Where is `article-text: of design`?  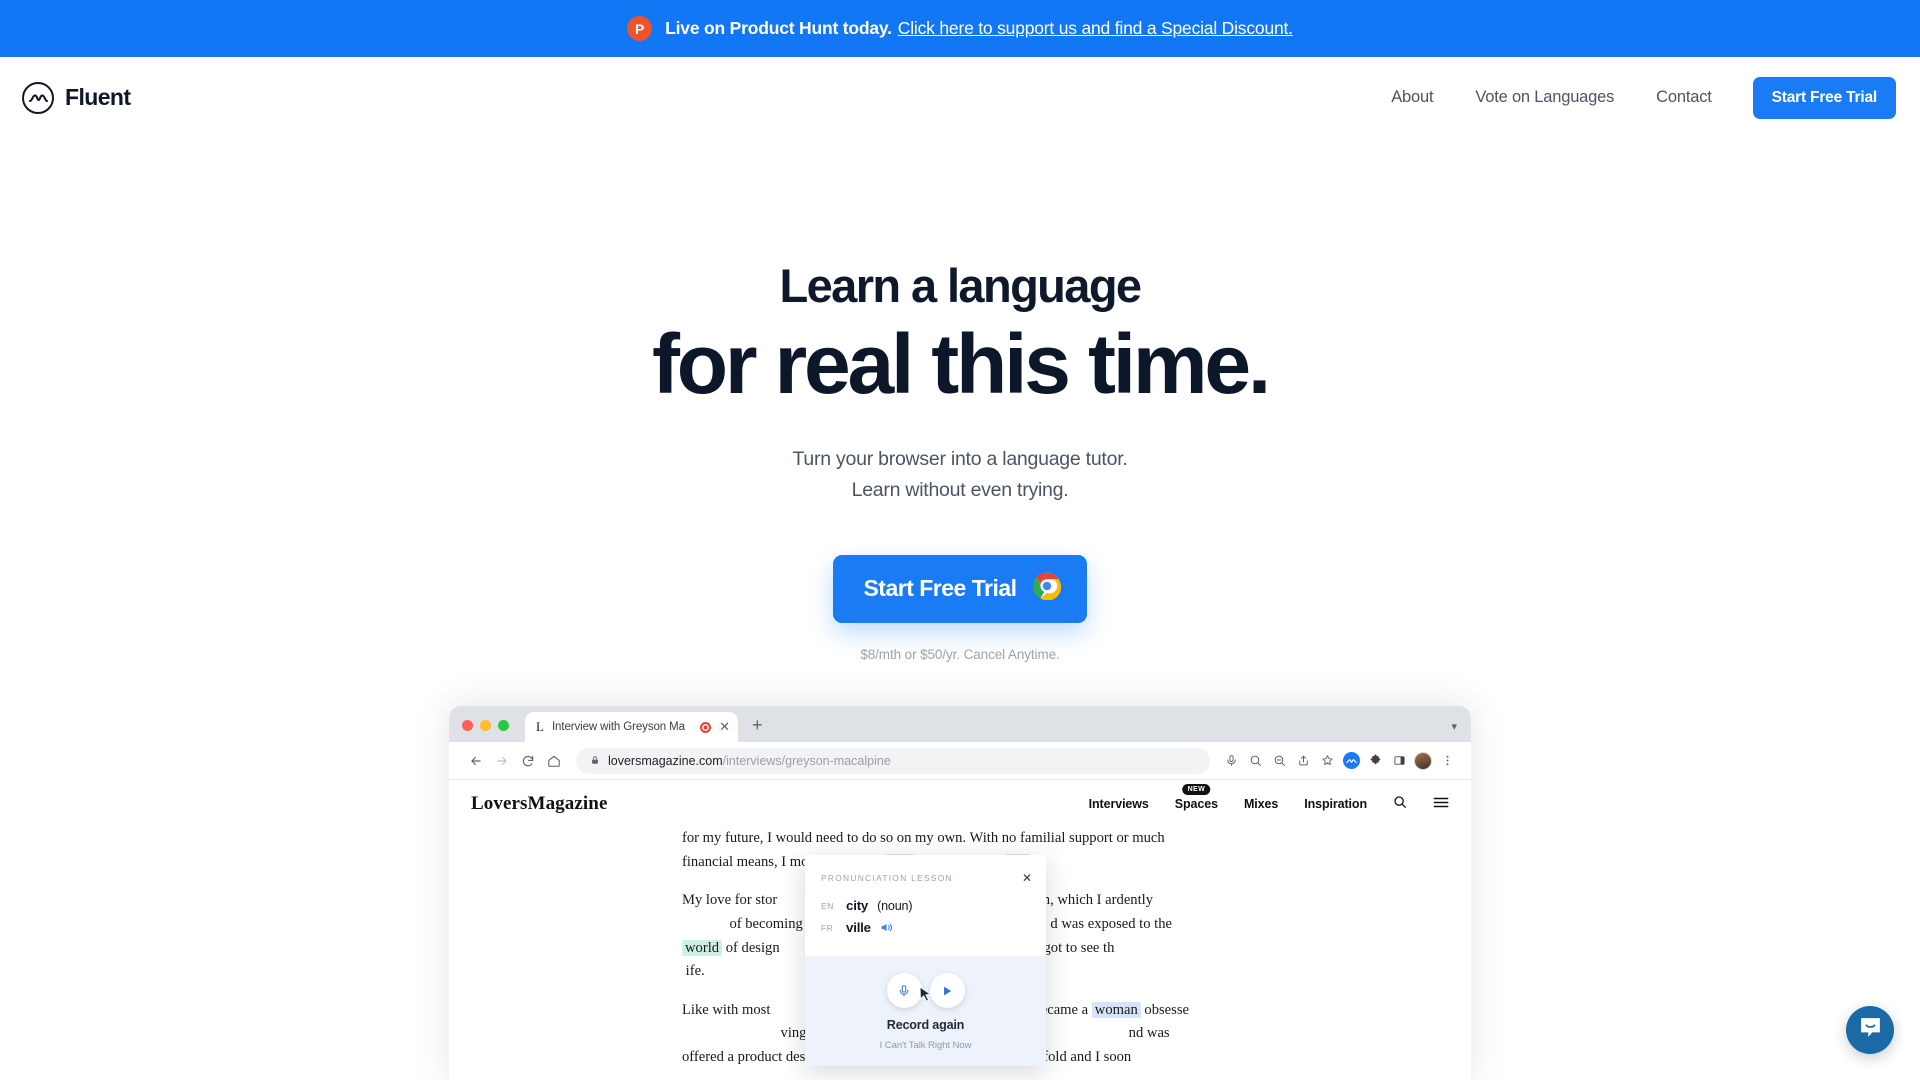
article-text: of design is located at coordinates (751, 947).